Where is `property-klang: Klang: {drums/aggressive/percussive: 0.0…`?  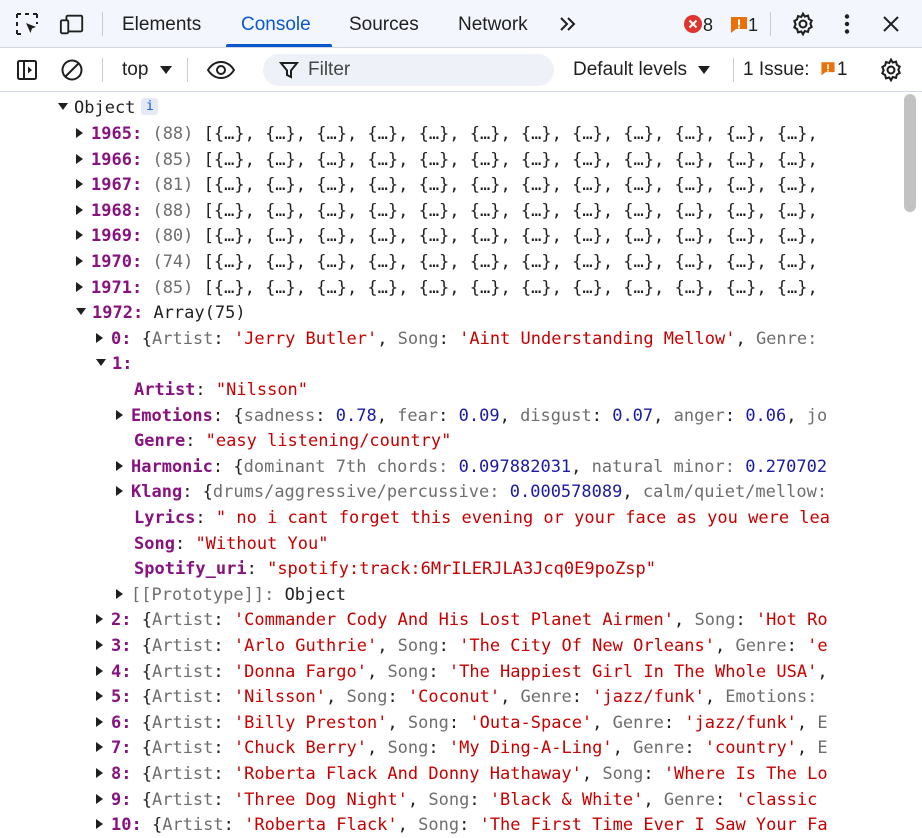 property-klang: Klang: {drums/aggressive/percussive: 0.0… is located at coordinates (471, 492).